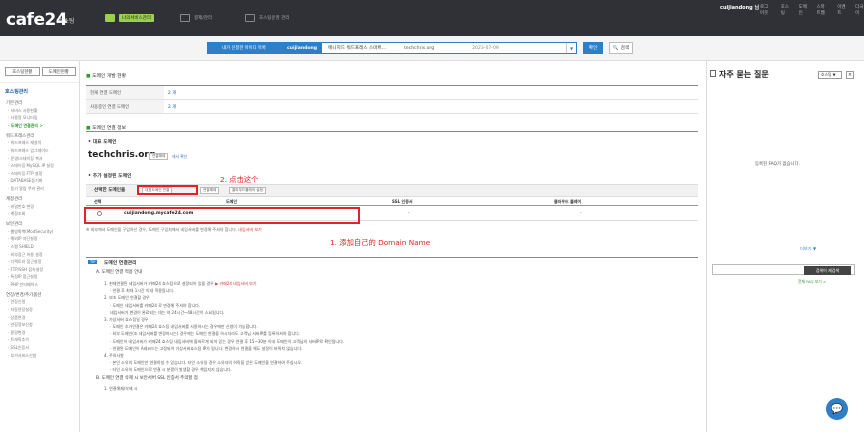 The image size is (864, 432). What do you see at coordinates (822, 10) in the screenshot?
I see `smartweb-link: 스마트웹` at bounding box center [822, 10].